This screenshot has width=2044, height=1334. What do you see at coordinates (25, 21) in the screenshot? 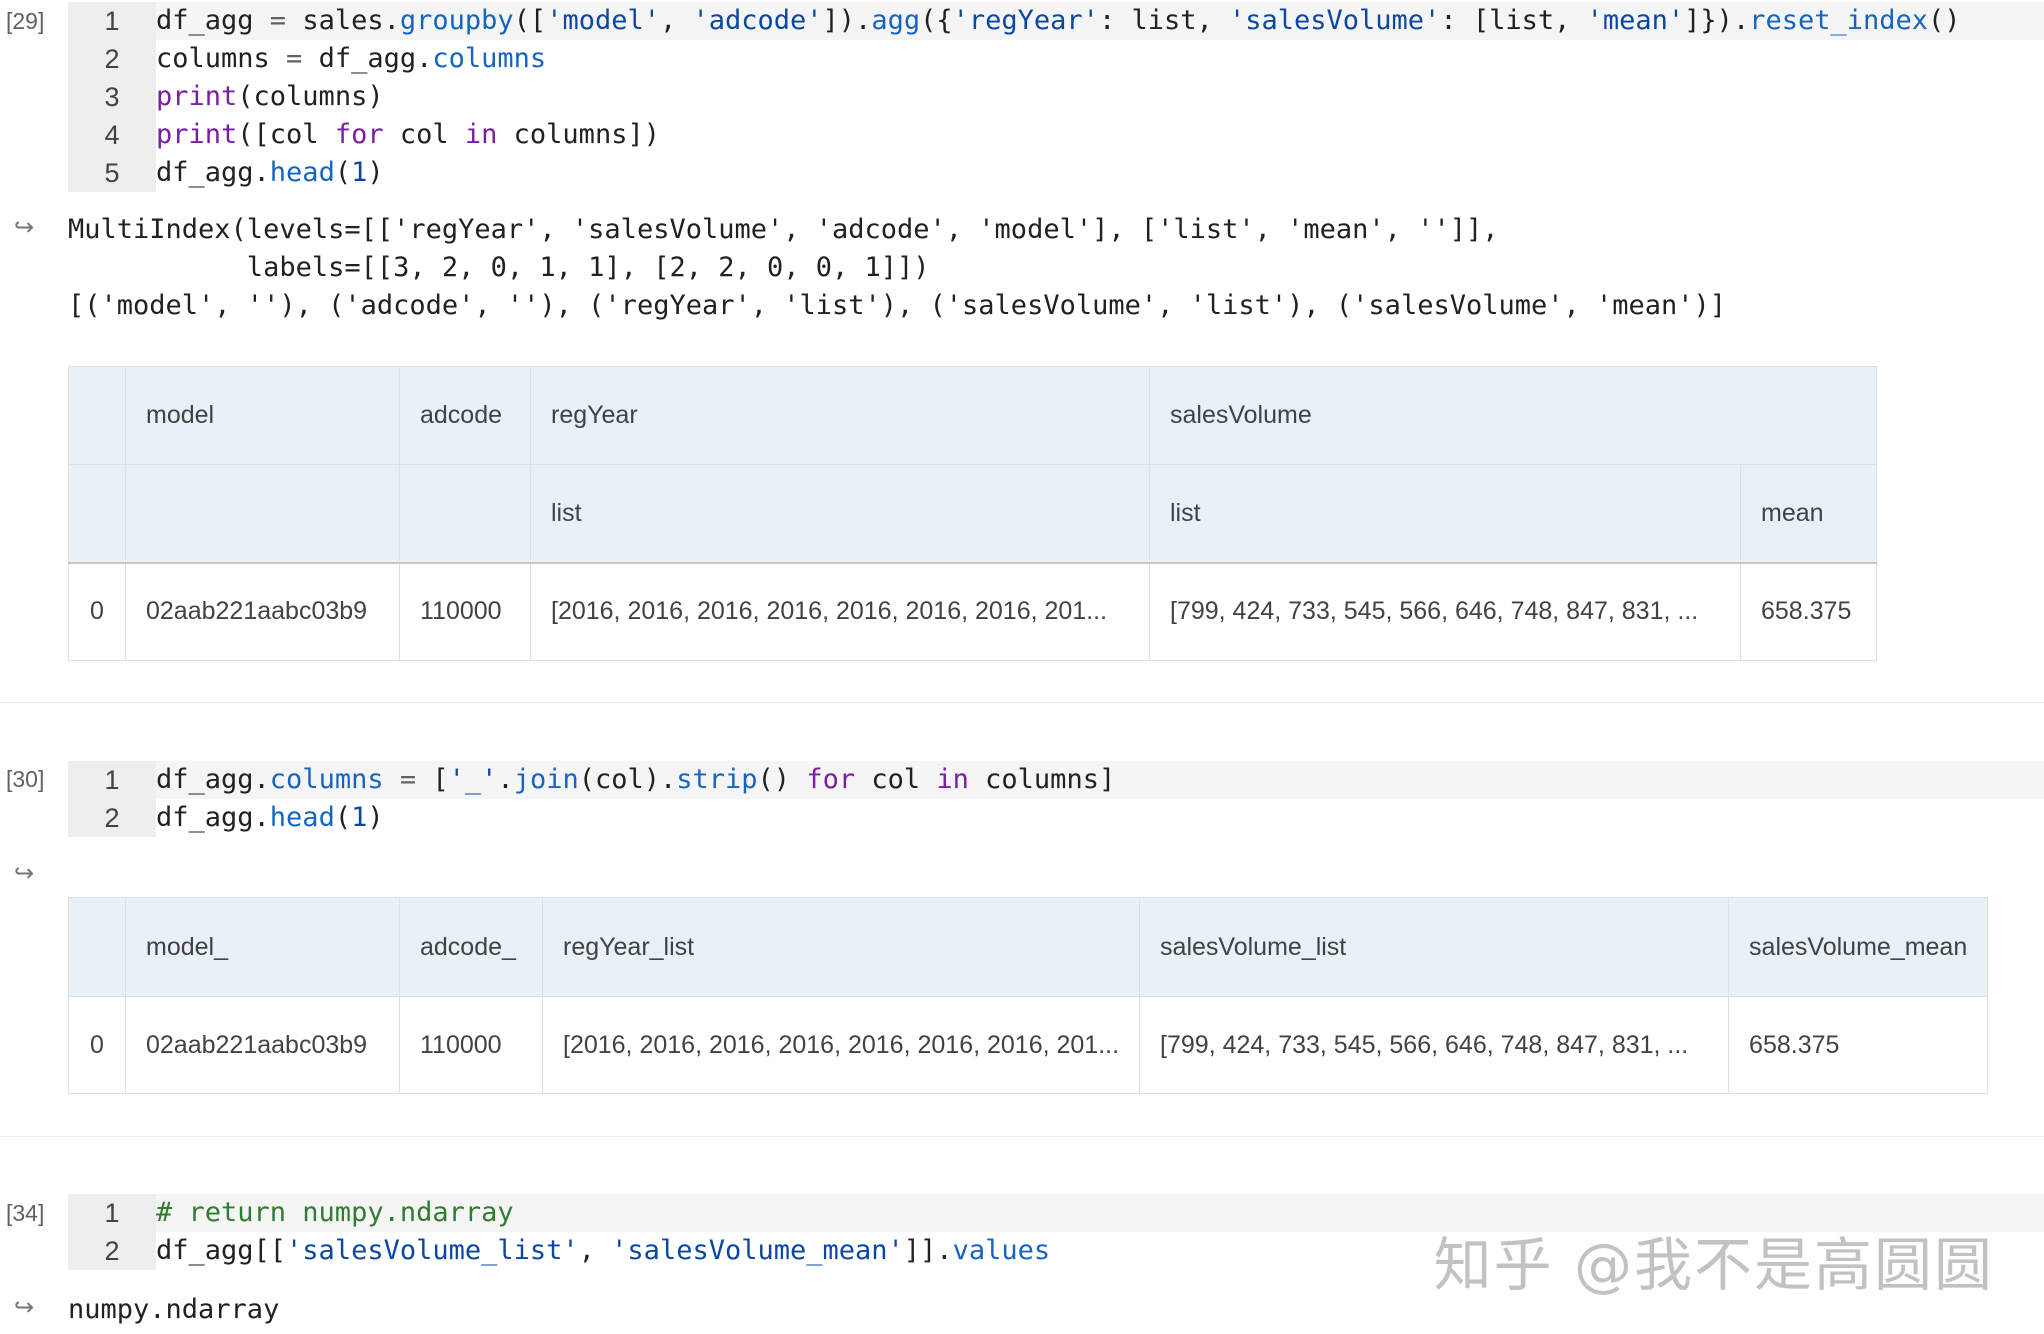
I see `exec-count: [29]` at bounding box center [25, 21].